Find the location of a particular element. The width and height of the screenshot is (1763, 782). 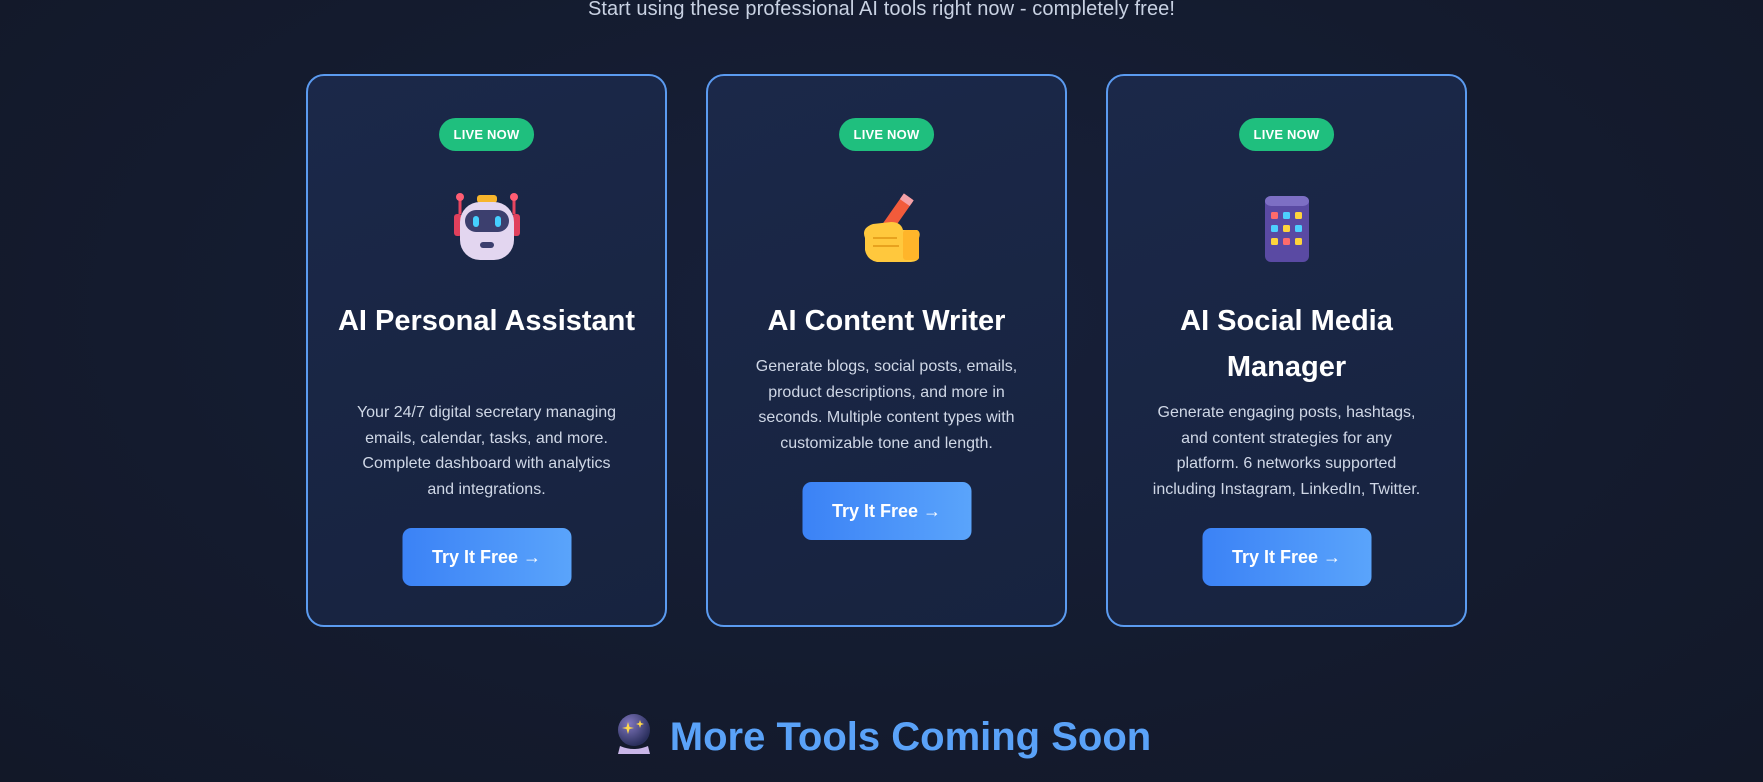

crystal-ball-icon is located at coordinates (634, 734).